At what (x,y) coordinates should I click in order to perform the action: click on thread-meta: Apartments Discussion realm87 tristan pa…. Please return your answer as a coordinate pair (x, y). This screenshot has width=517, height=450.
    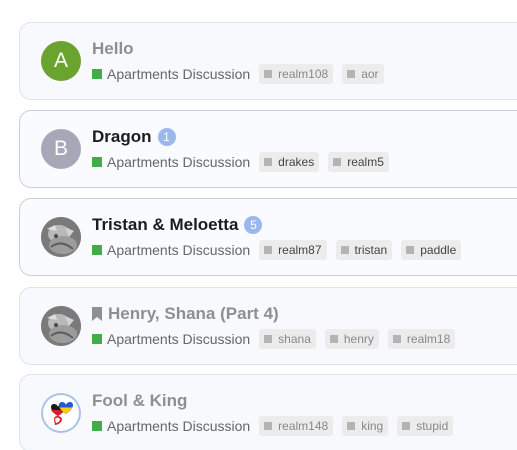
    Looking at the image, I should click on (281, 250).